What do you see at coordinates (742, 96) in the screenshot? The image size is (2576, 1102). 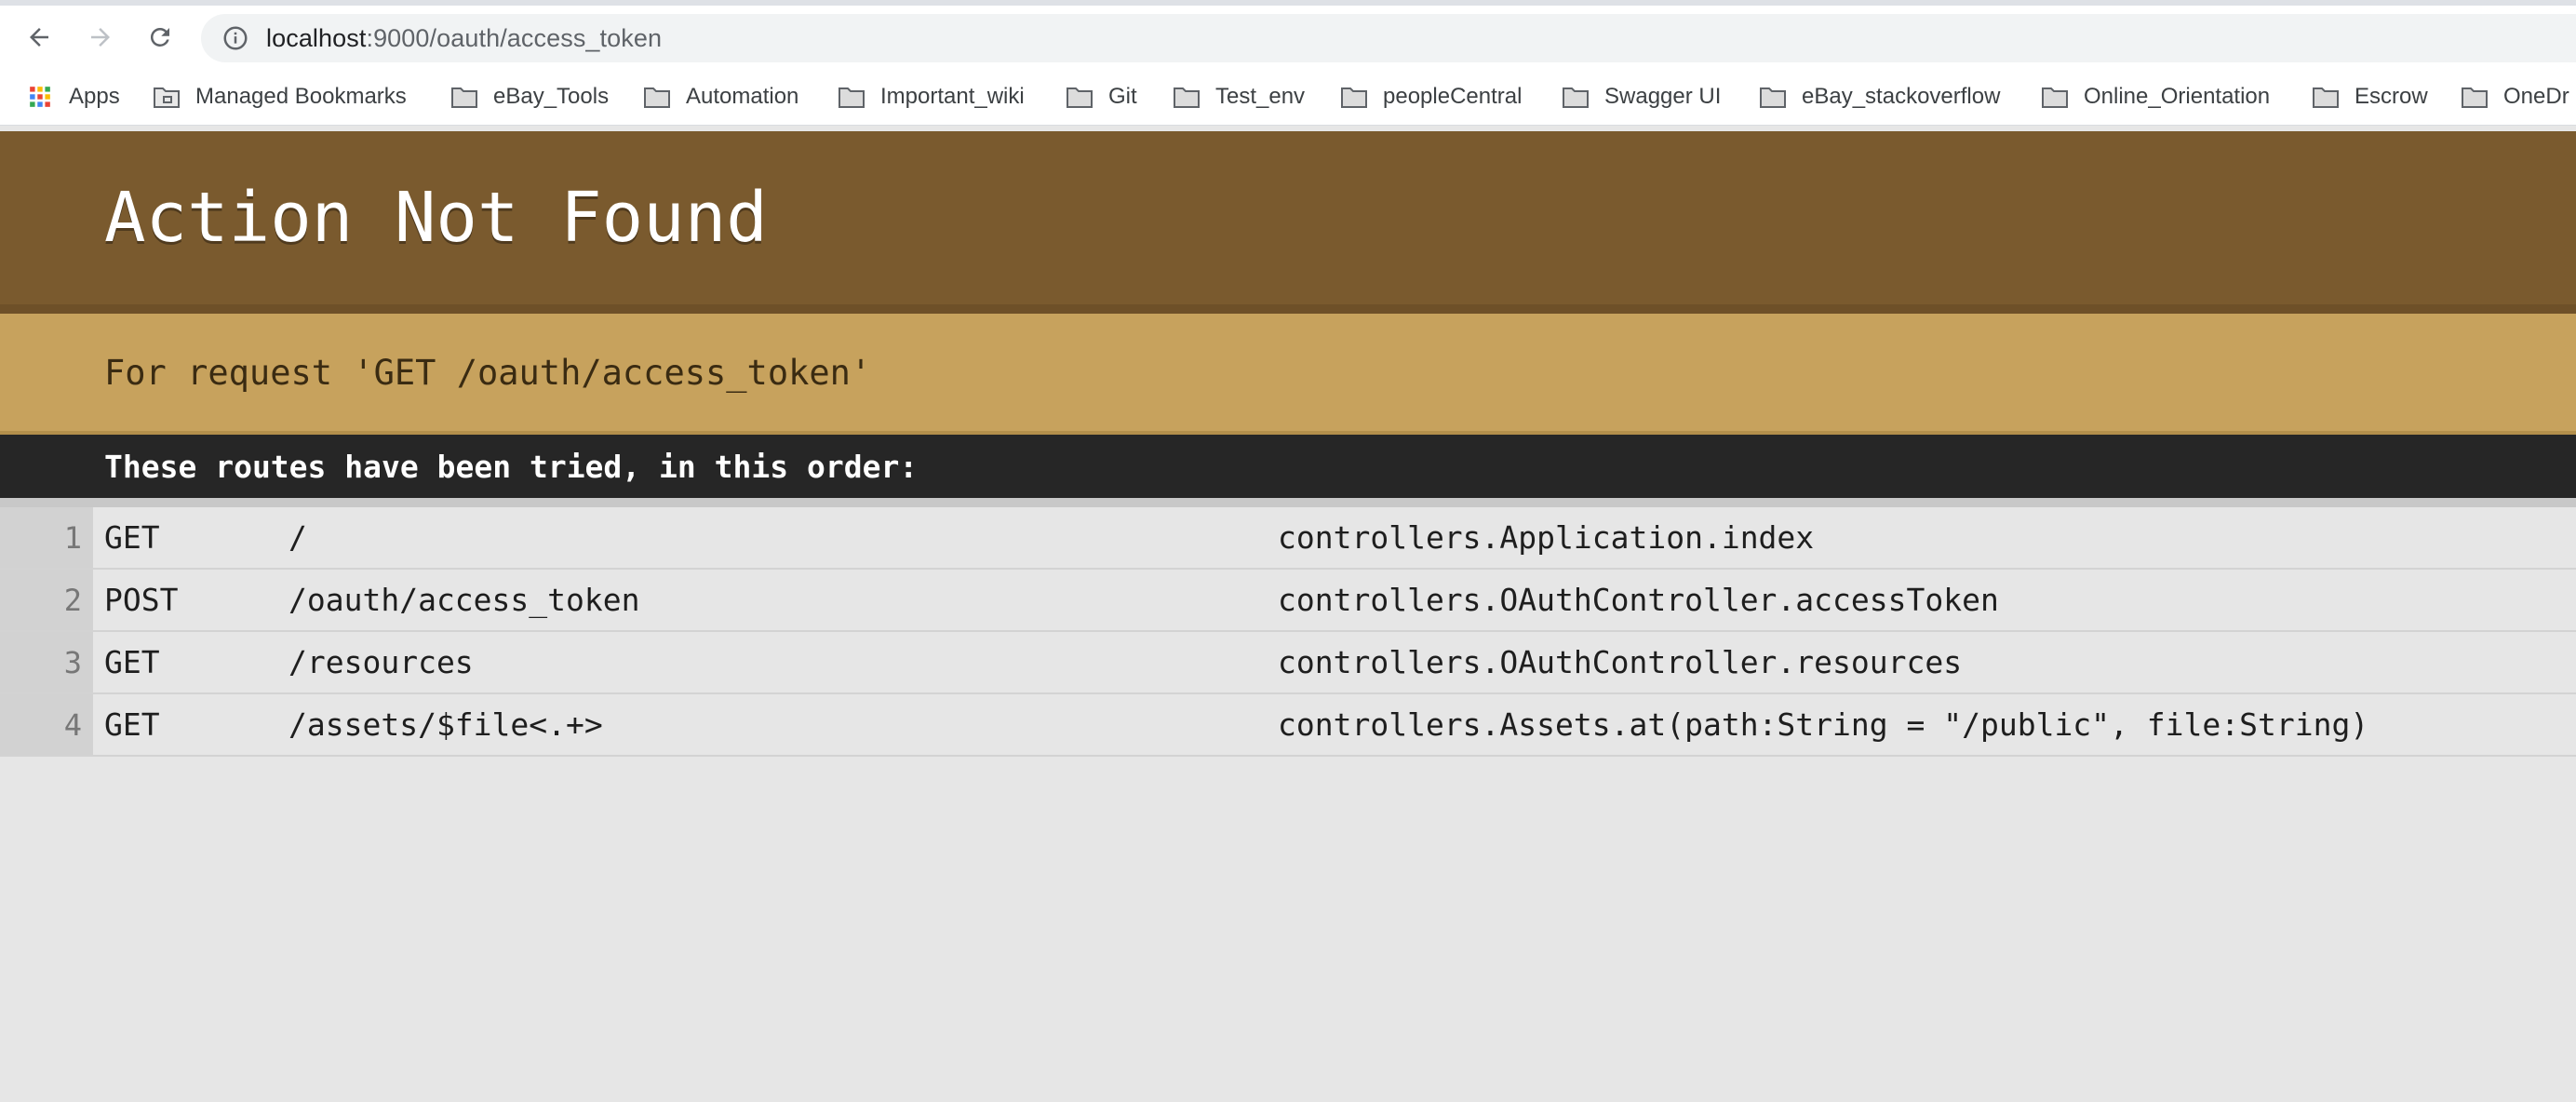 I see `bookmark-label: Automation` at bounding box center [742, 96].